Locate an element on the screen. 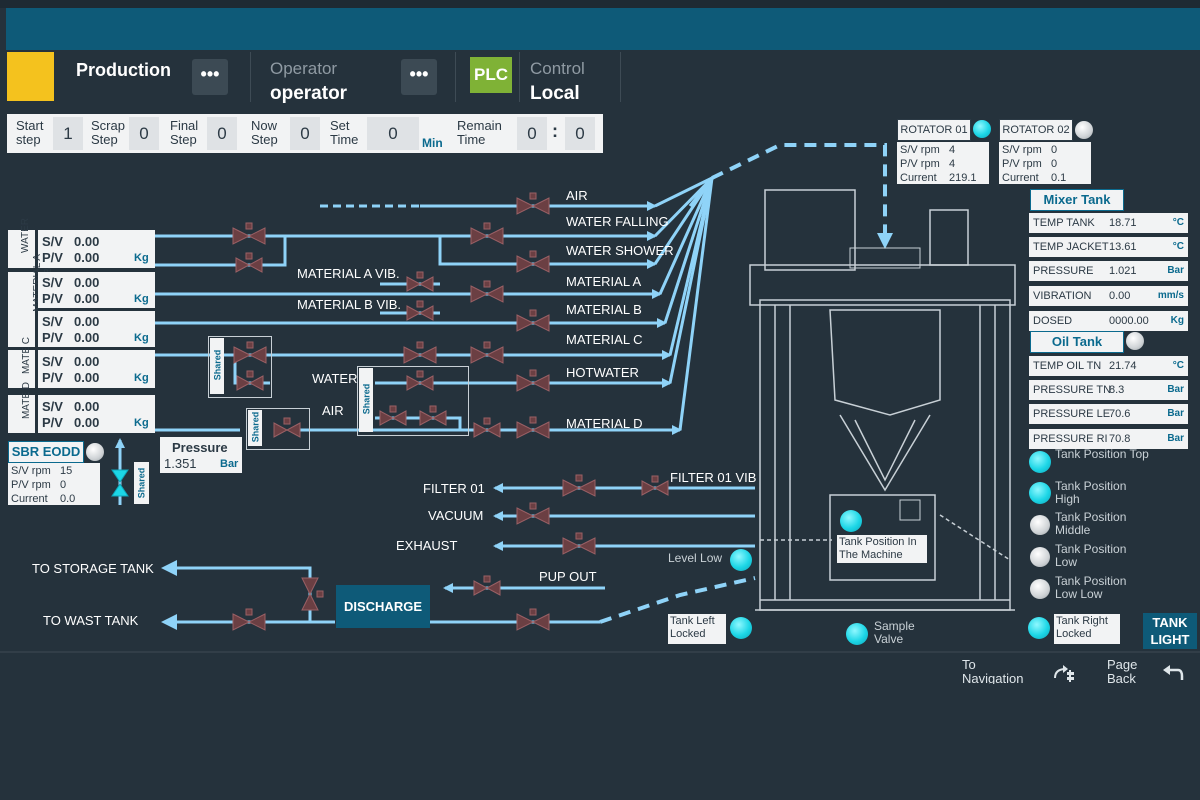  flow-water-shower-label: WATER SHOWER is located at coordinates (620, 250).